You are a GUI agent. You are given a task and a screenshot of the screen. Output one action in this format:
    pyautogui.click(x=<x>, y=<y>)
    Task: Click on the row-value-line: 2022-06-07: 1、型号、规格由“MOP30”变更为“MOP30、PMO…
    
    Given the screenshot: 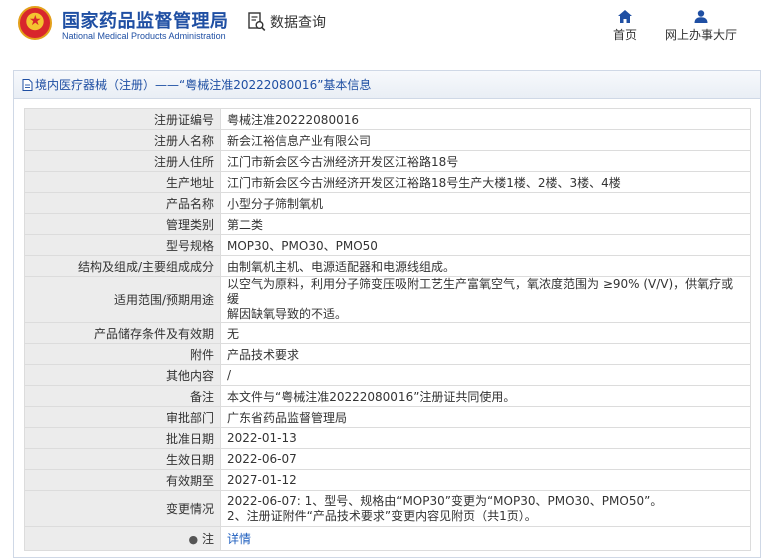 What is the action you would take?
    pyautogui.click(x=445, y=500)
    